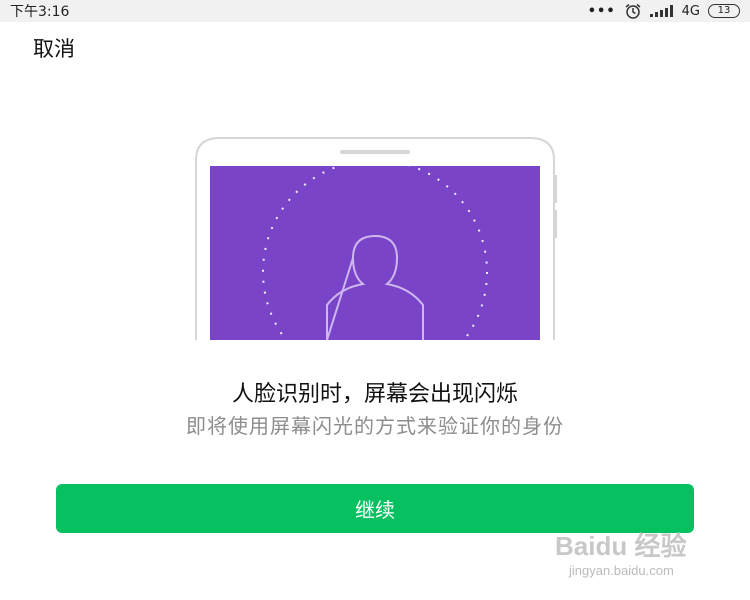 The image size is (750, 600). Describe the element at coordinates (633, 11) in the screenshot. I see `alarm-icon` at that location.